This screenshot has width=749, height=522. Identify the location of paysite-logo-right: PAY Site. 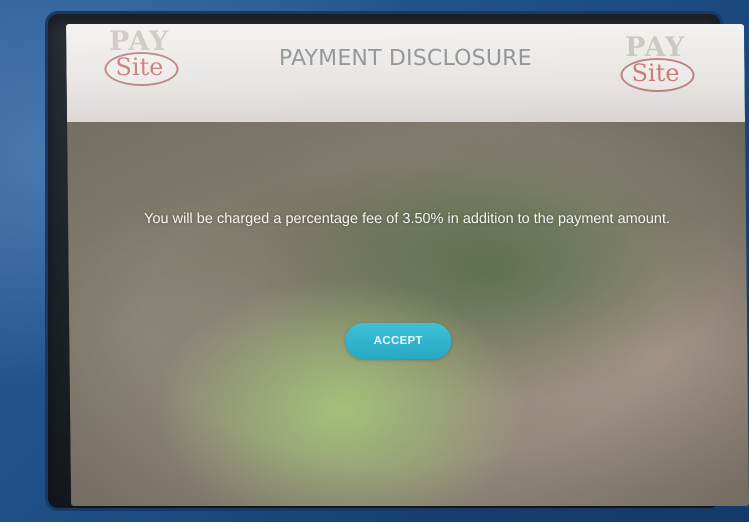
(655, 62).